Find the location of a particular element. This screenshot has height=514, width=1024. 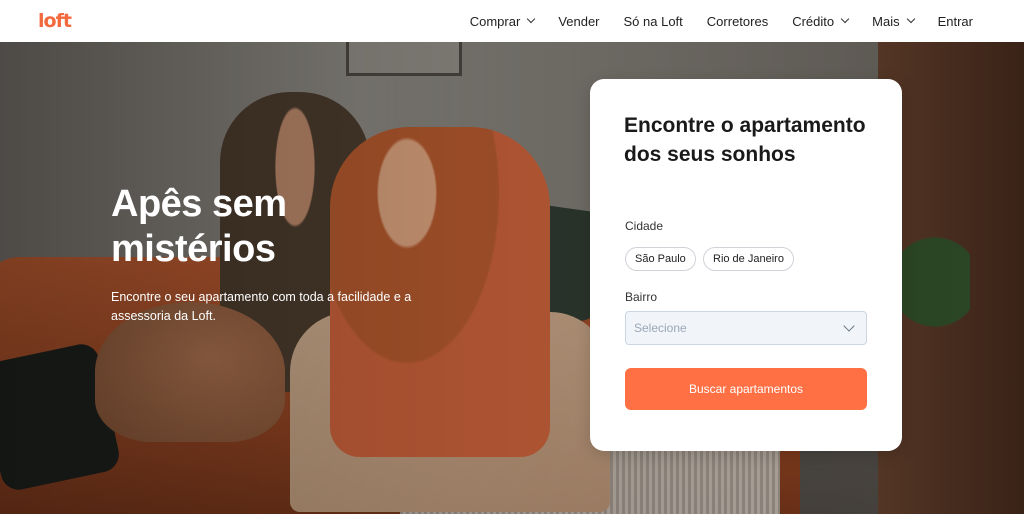

loft-logo: loft is located at coordinates (55, 21).